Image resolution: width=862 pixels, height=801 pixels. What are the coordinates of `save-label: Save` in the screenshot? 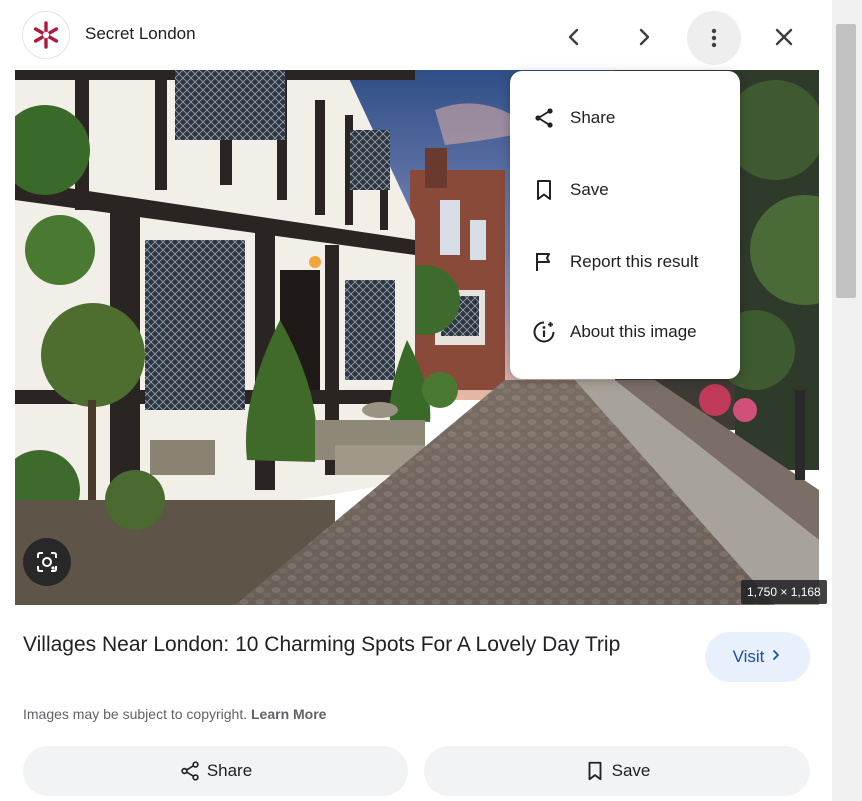 It's located at (631, 770).